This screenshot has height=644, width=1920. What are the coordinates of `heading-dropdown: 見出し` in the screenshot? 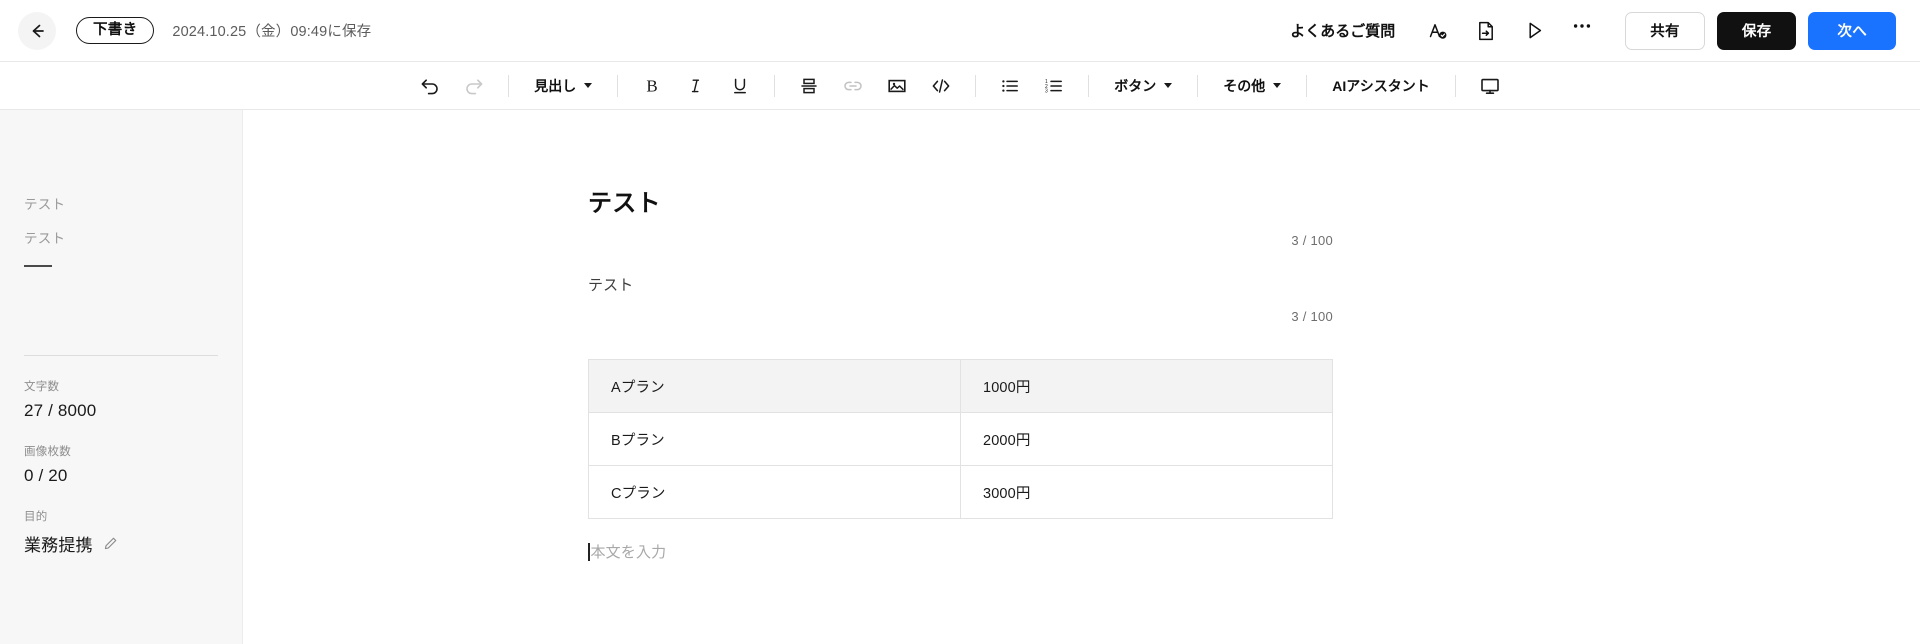 It's located at (563, 86).